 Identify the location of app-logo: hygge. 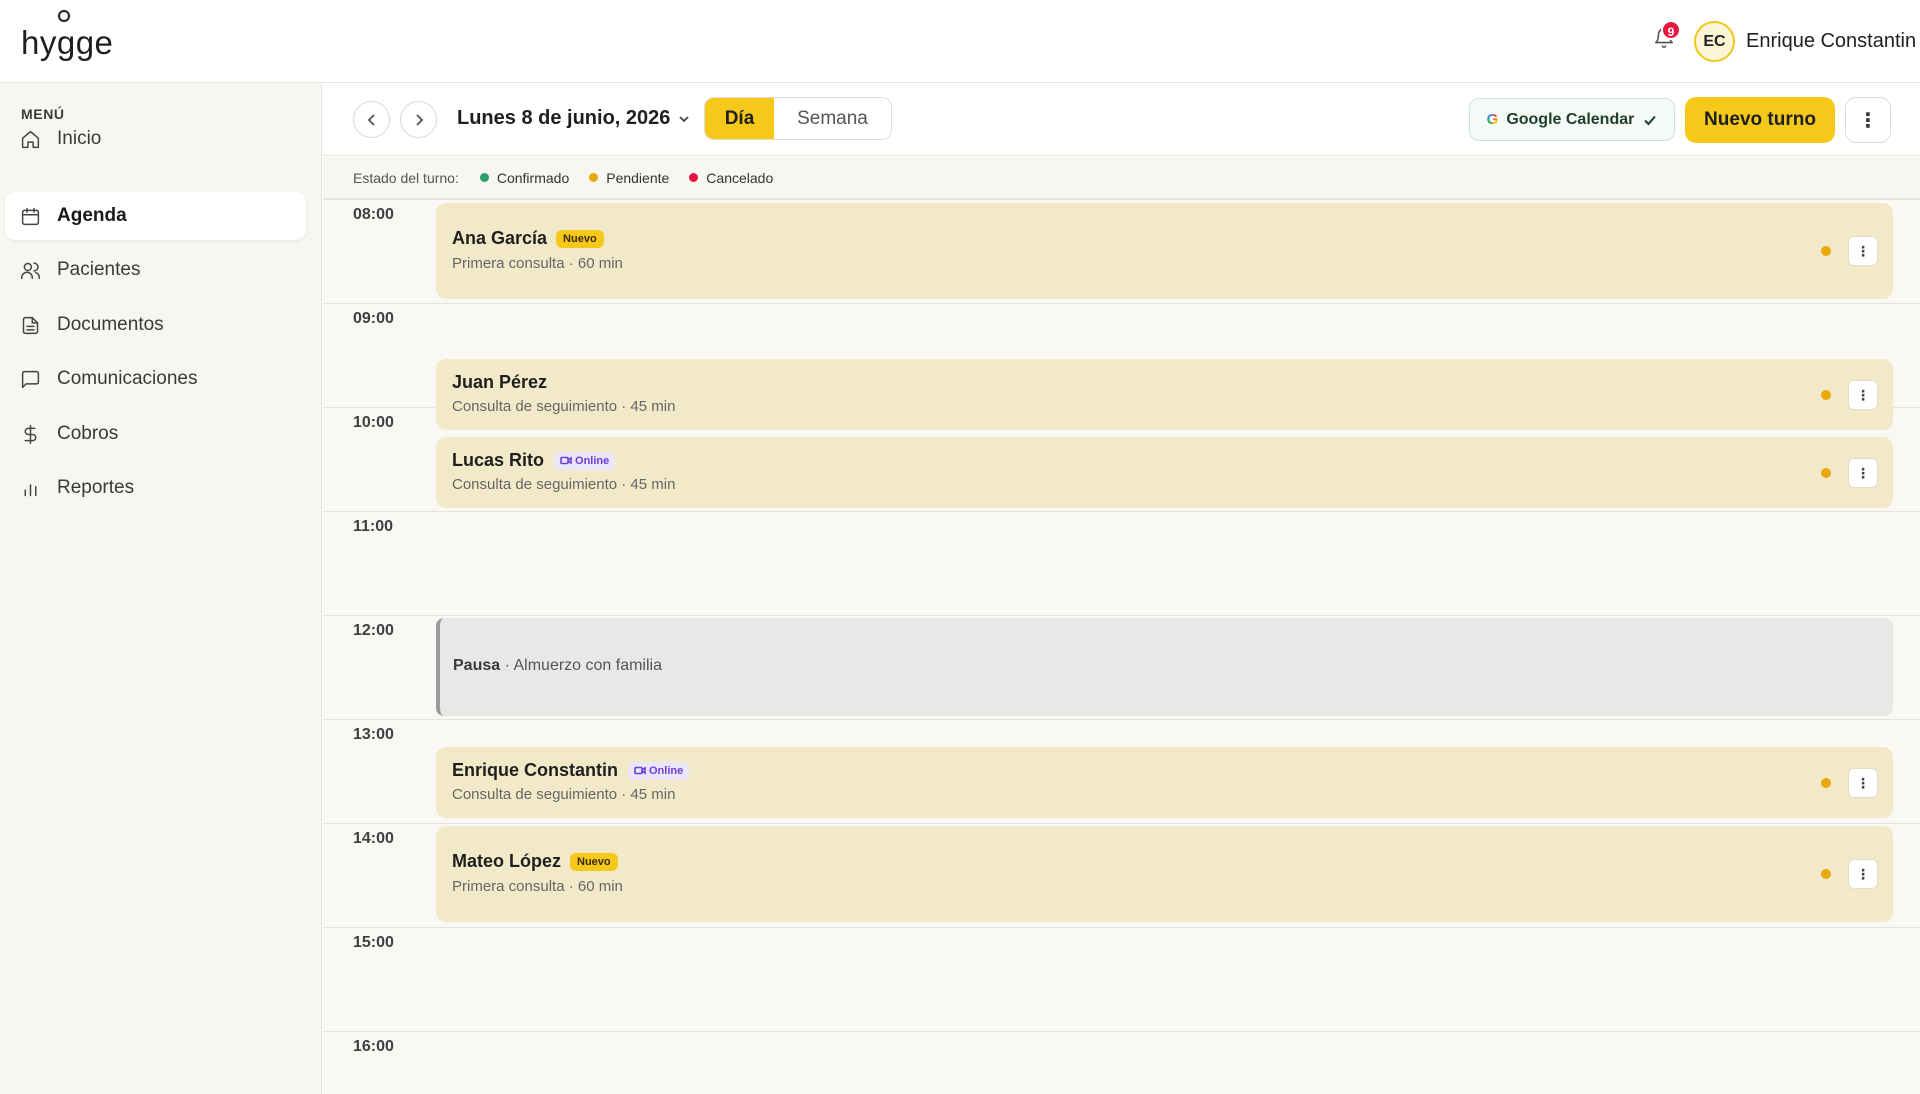
(71, 40).